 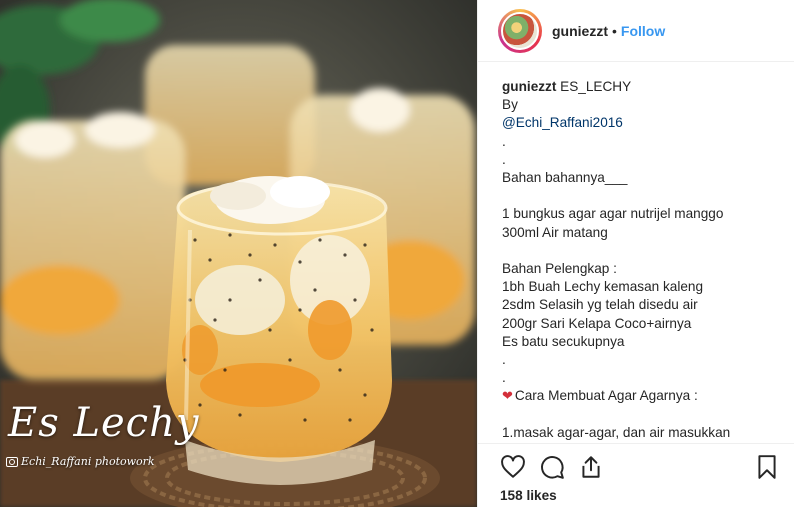 What do you see at coordinates (636, 467) in the screenshot?
I see `action-bar` at bounding box center [636, 467].